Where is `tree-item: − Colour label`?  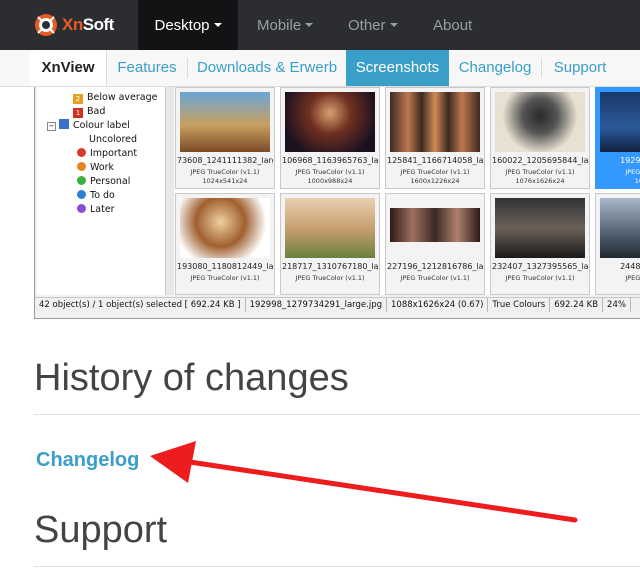 tree-item: − Colour label is located at coordinates (88, 125).